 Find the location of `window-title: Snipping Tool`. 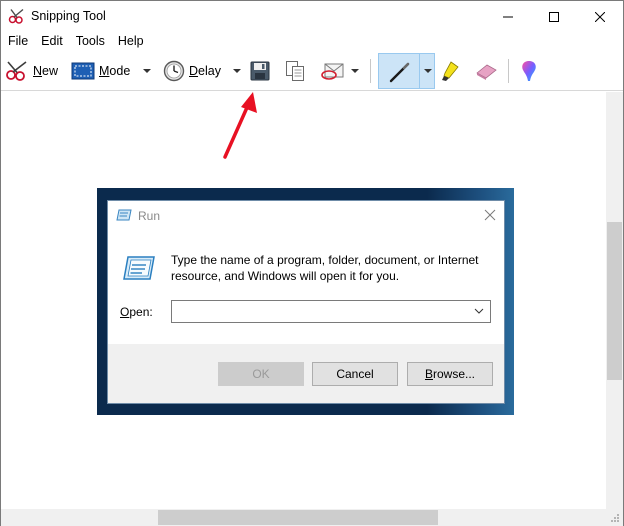

window-title: Snipping Tool is located at coordinates (68, 16).